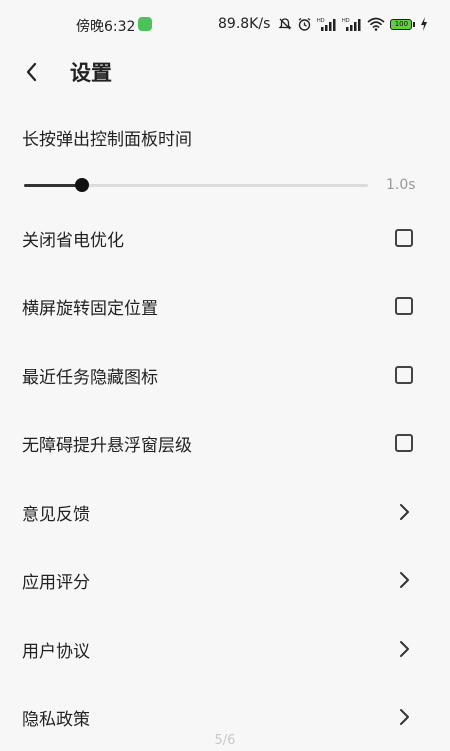  What do you see at coordinates (225, 306) in the screenshot?
I see `setting-landscape-fixed-rotation: 横屏旋转固定位置` at bounding box center [225, 306].